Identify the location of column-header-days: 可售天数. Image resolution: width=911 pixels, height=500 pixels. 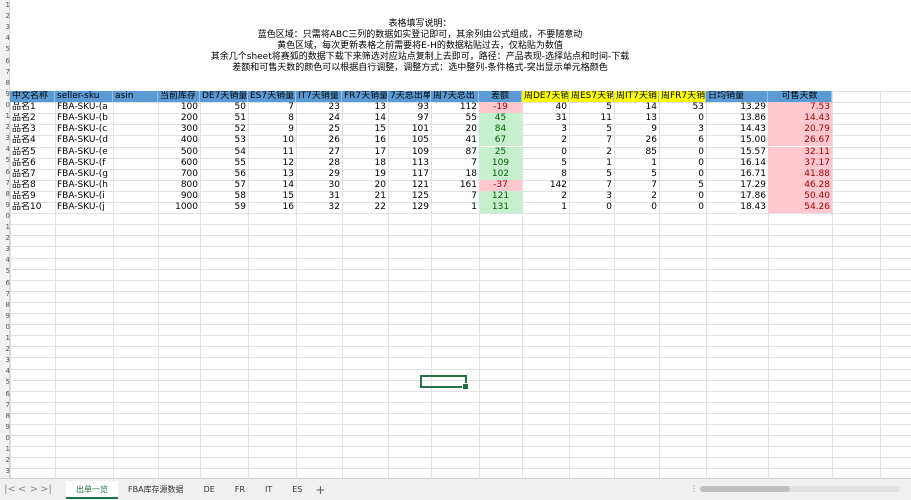
(800, 96).